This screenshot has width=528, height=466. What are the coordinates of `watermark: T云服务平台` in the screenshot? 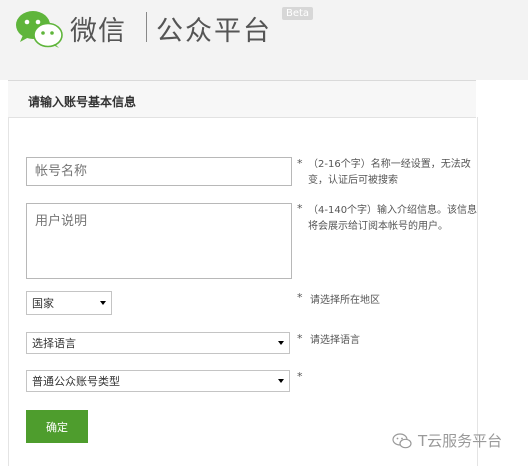 It's located at (447, 440).